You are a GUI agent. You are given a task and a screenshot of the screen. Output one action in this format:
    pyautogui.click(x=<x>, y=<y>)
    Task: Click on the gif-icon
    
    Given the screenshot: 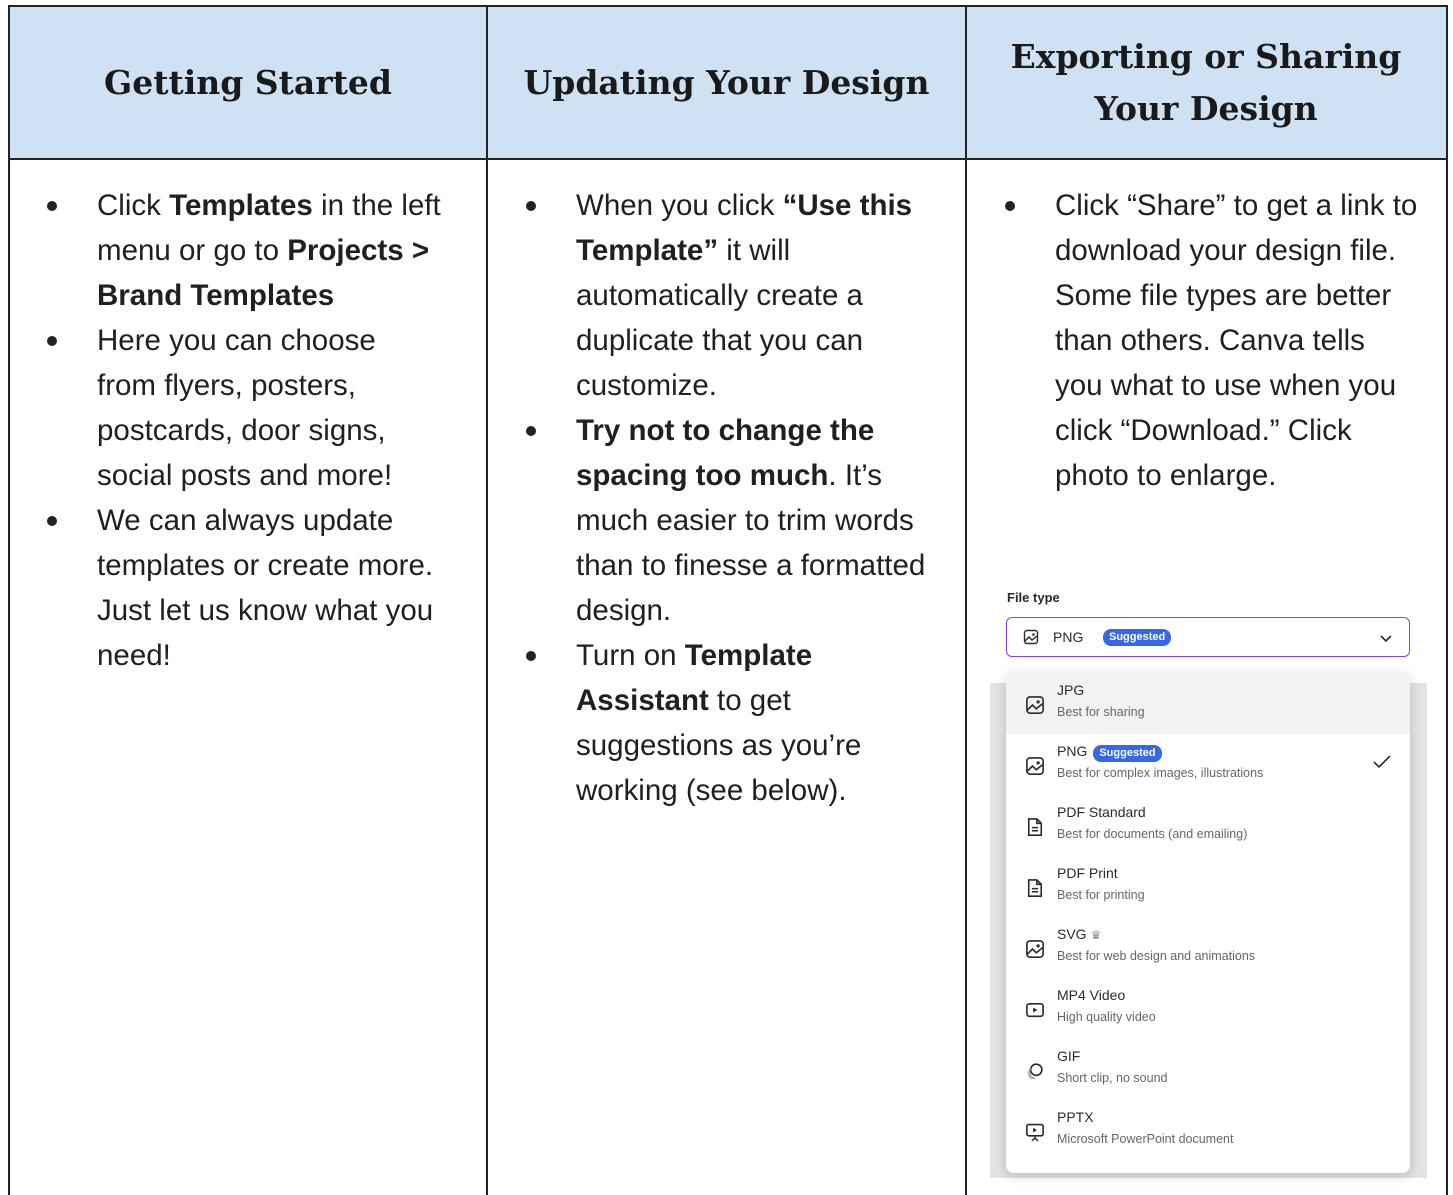 What is the action you would take?
    pyautogui.click(x=1035, y=1071)
    